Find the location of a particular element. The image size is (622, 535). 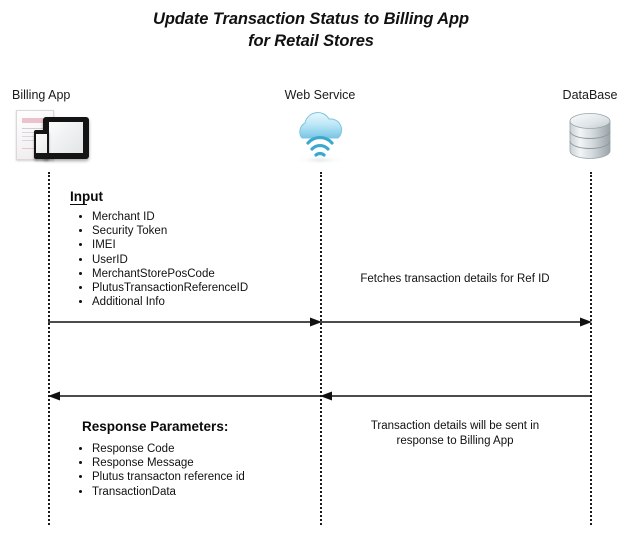

list-item: Merchant ID is located at coordinates (196, 217).